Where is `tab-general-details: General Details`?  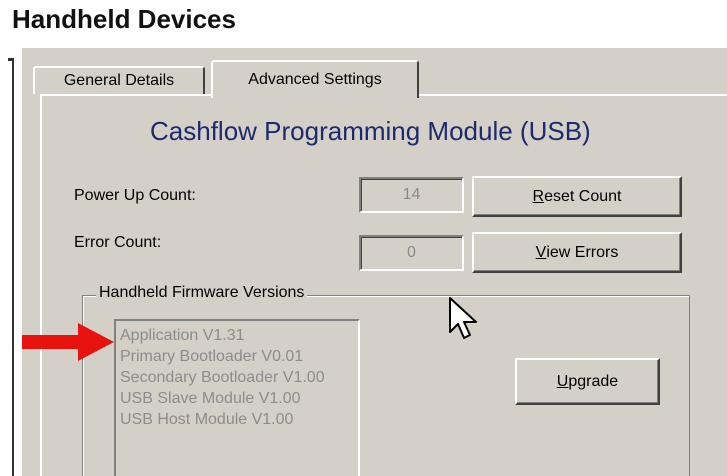
tab-general-details: General Details is located at coordinates (119, 80).